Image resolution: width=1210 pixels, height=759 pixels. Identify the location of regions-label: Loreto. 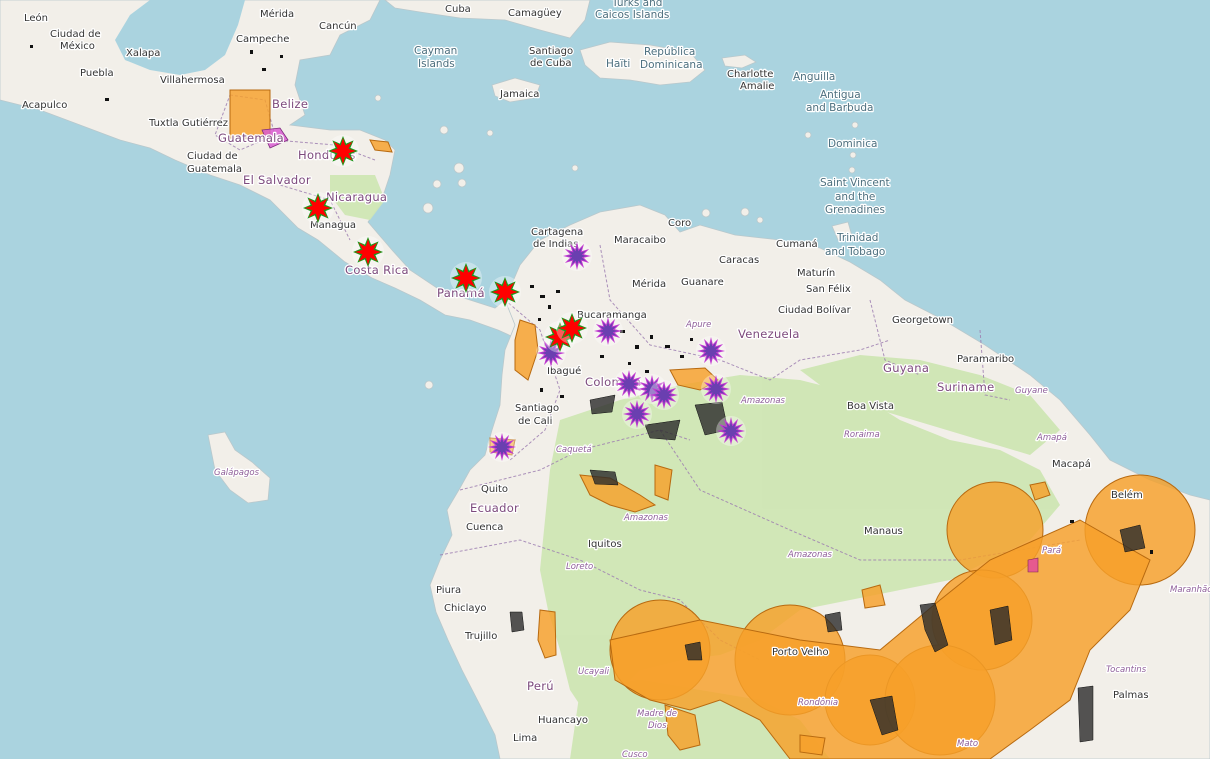
(579, 567).